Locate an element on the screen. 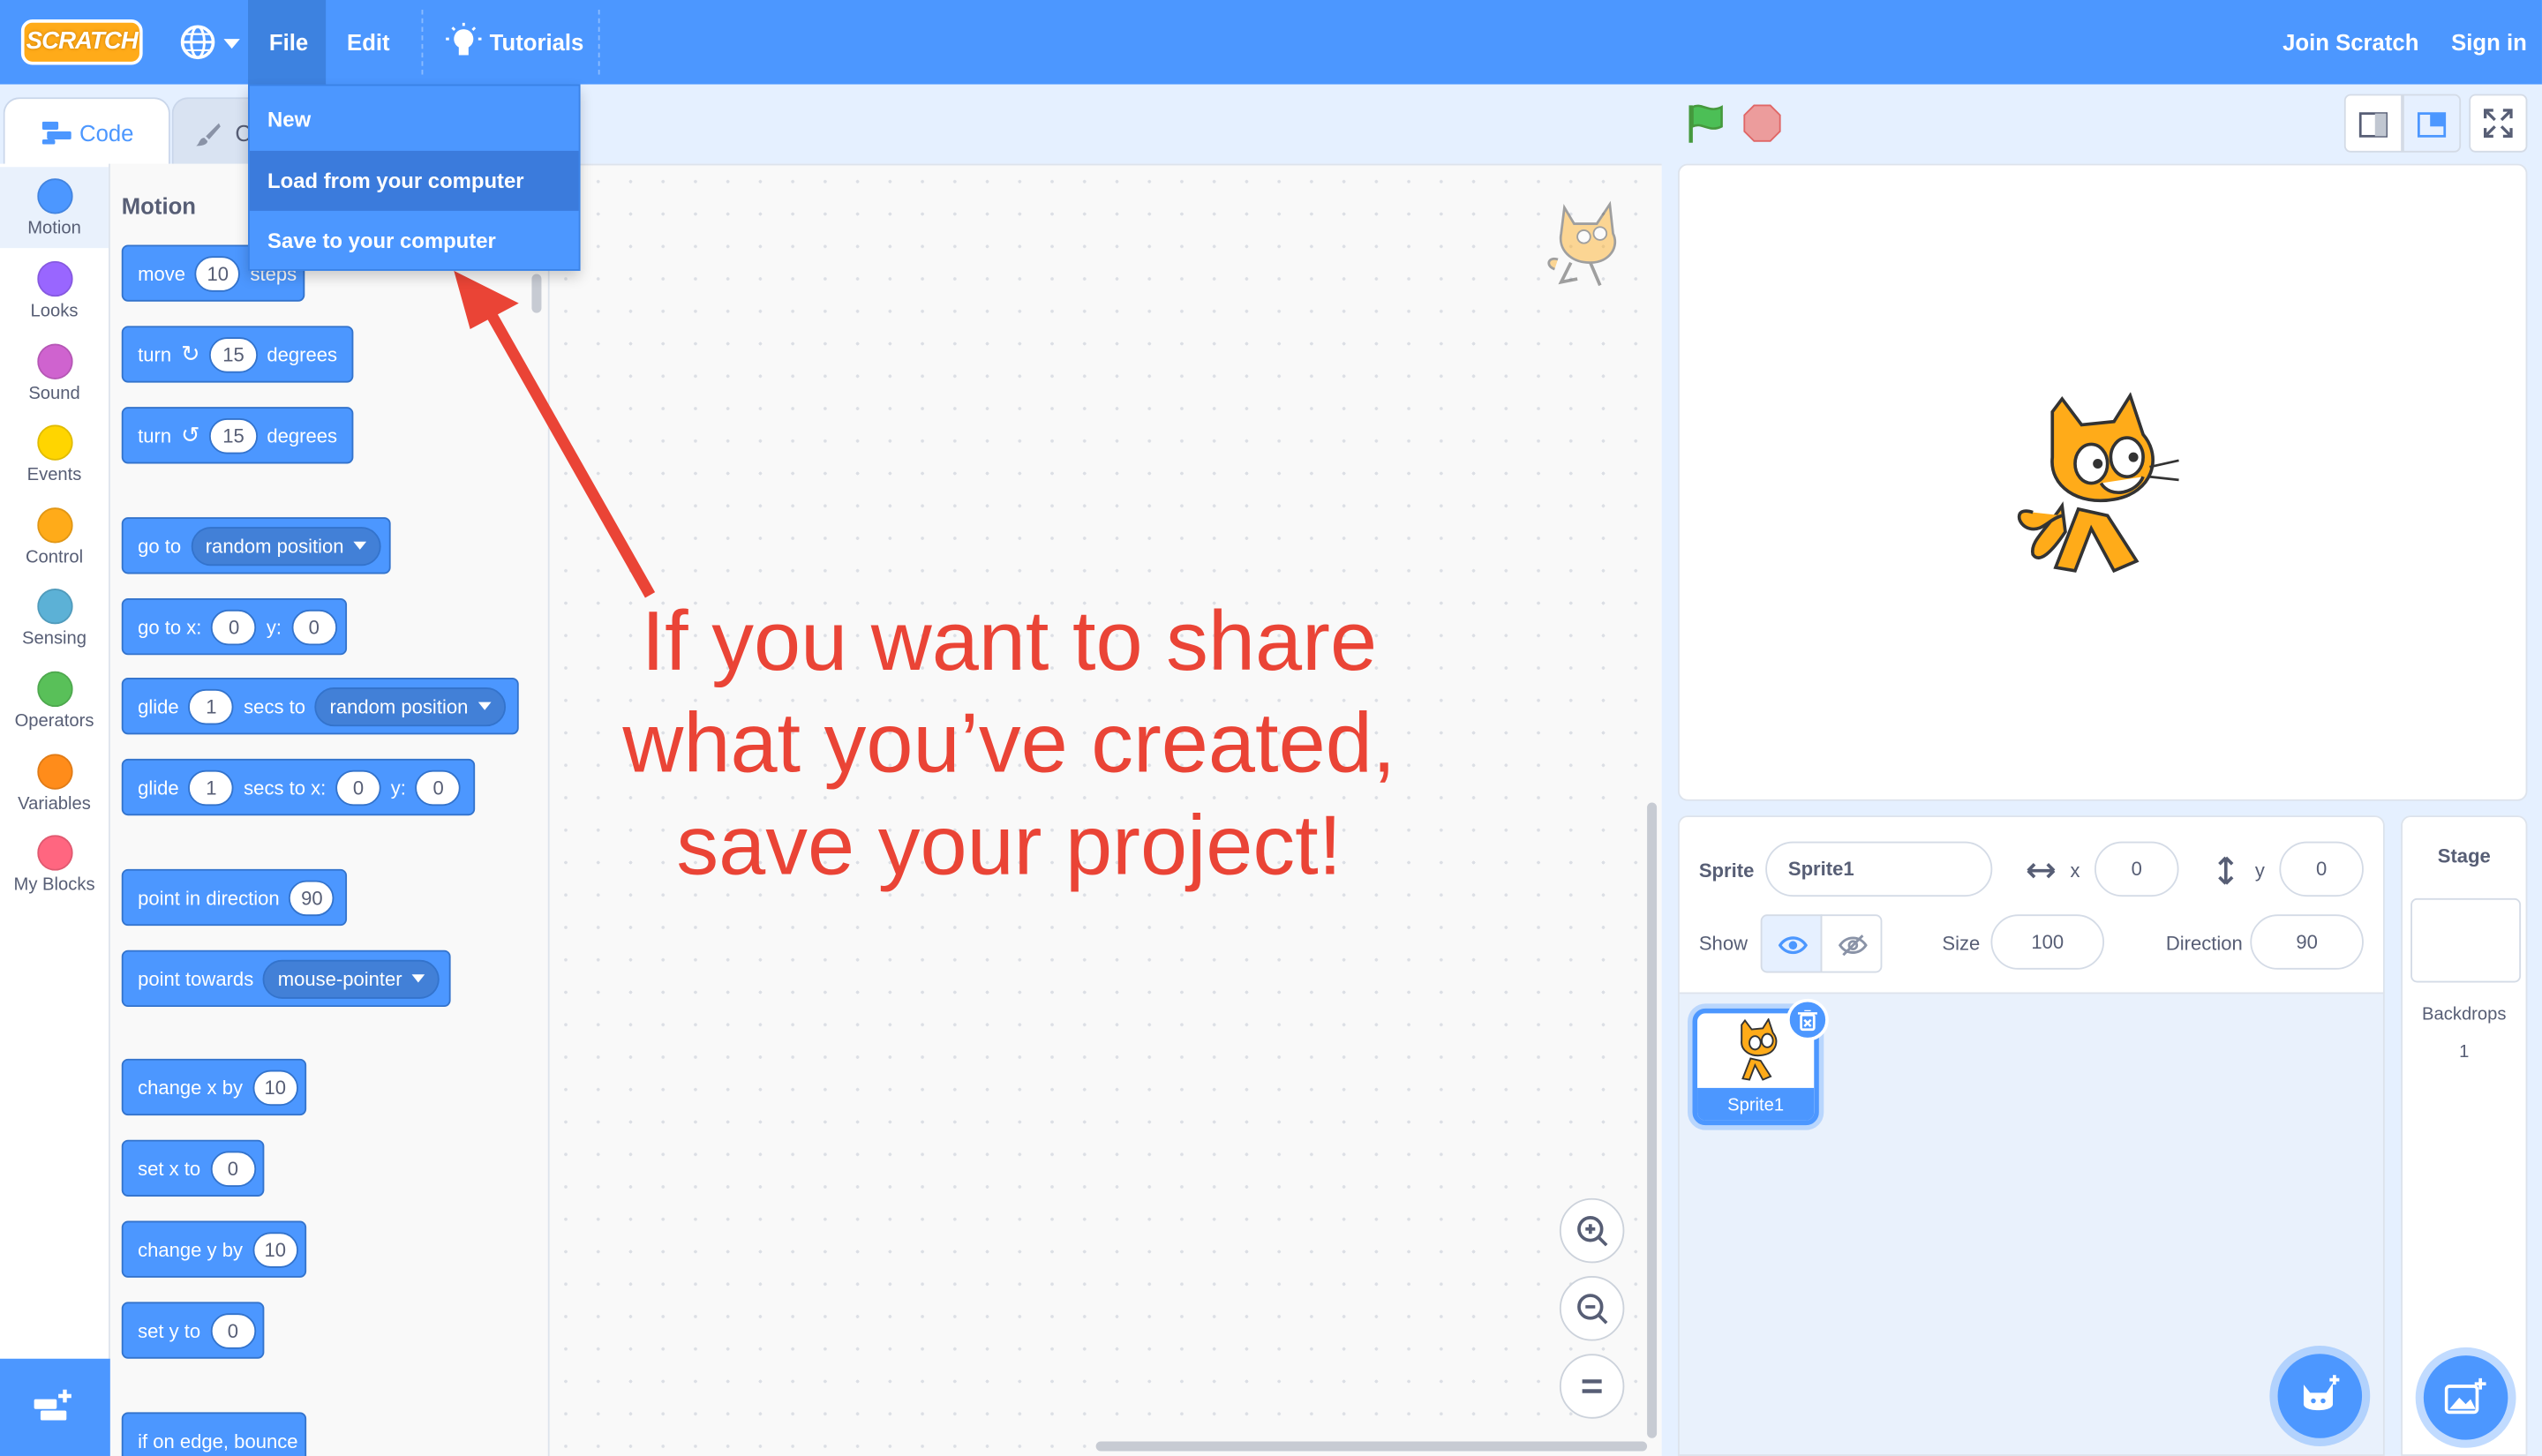 The height and width of the screenshot is (1456, 2542). block-glide-xy: glide 1 secs to x: 0 y: 0 is located at coordinates (298, 787).